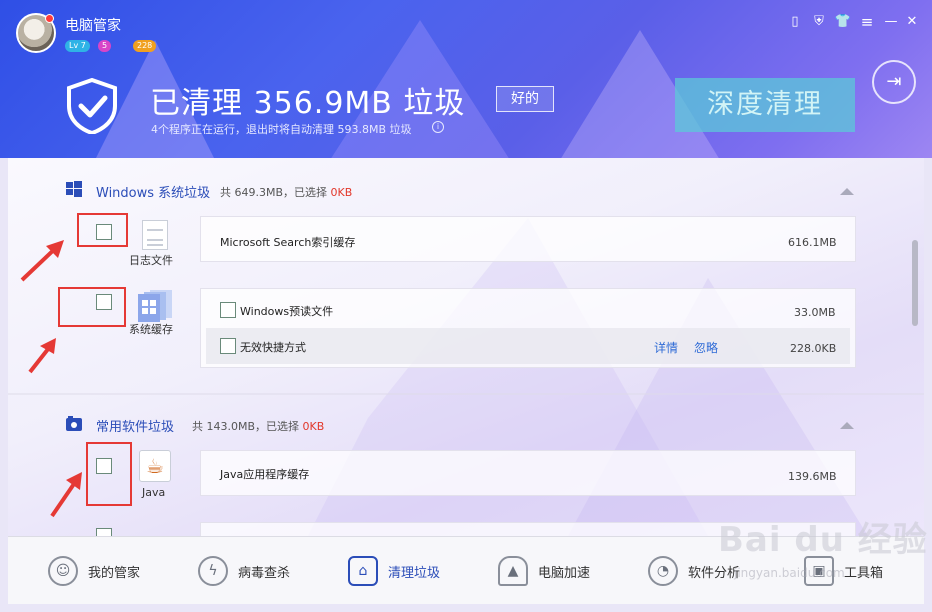 This screenshot has width=932, height=612. What do you see at coordinates (812, 476) in the screenshot?
I see `item-size: 139.6MB` at bounding box center [812, 476].